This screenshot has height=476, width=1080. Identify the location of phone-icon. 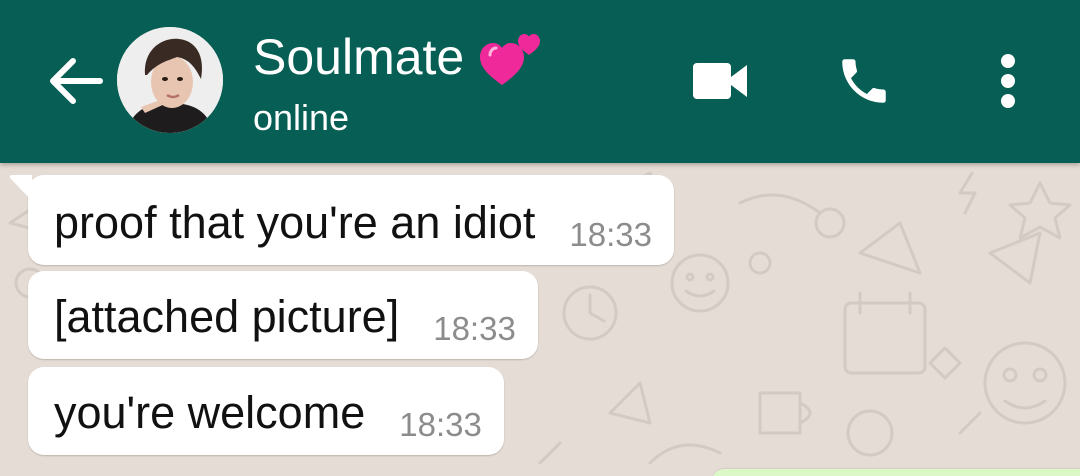
(864, 81).